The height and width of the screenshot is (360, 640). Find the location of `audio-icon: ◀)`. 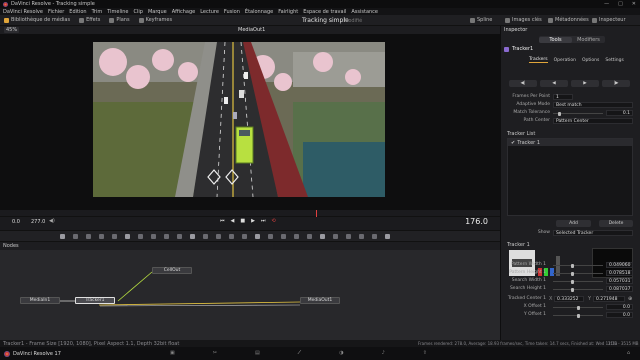

audio-icon: ◀) is located at coordinates (52, 221).